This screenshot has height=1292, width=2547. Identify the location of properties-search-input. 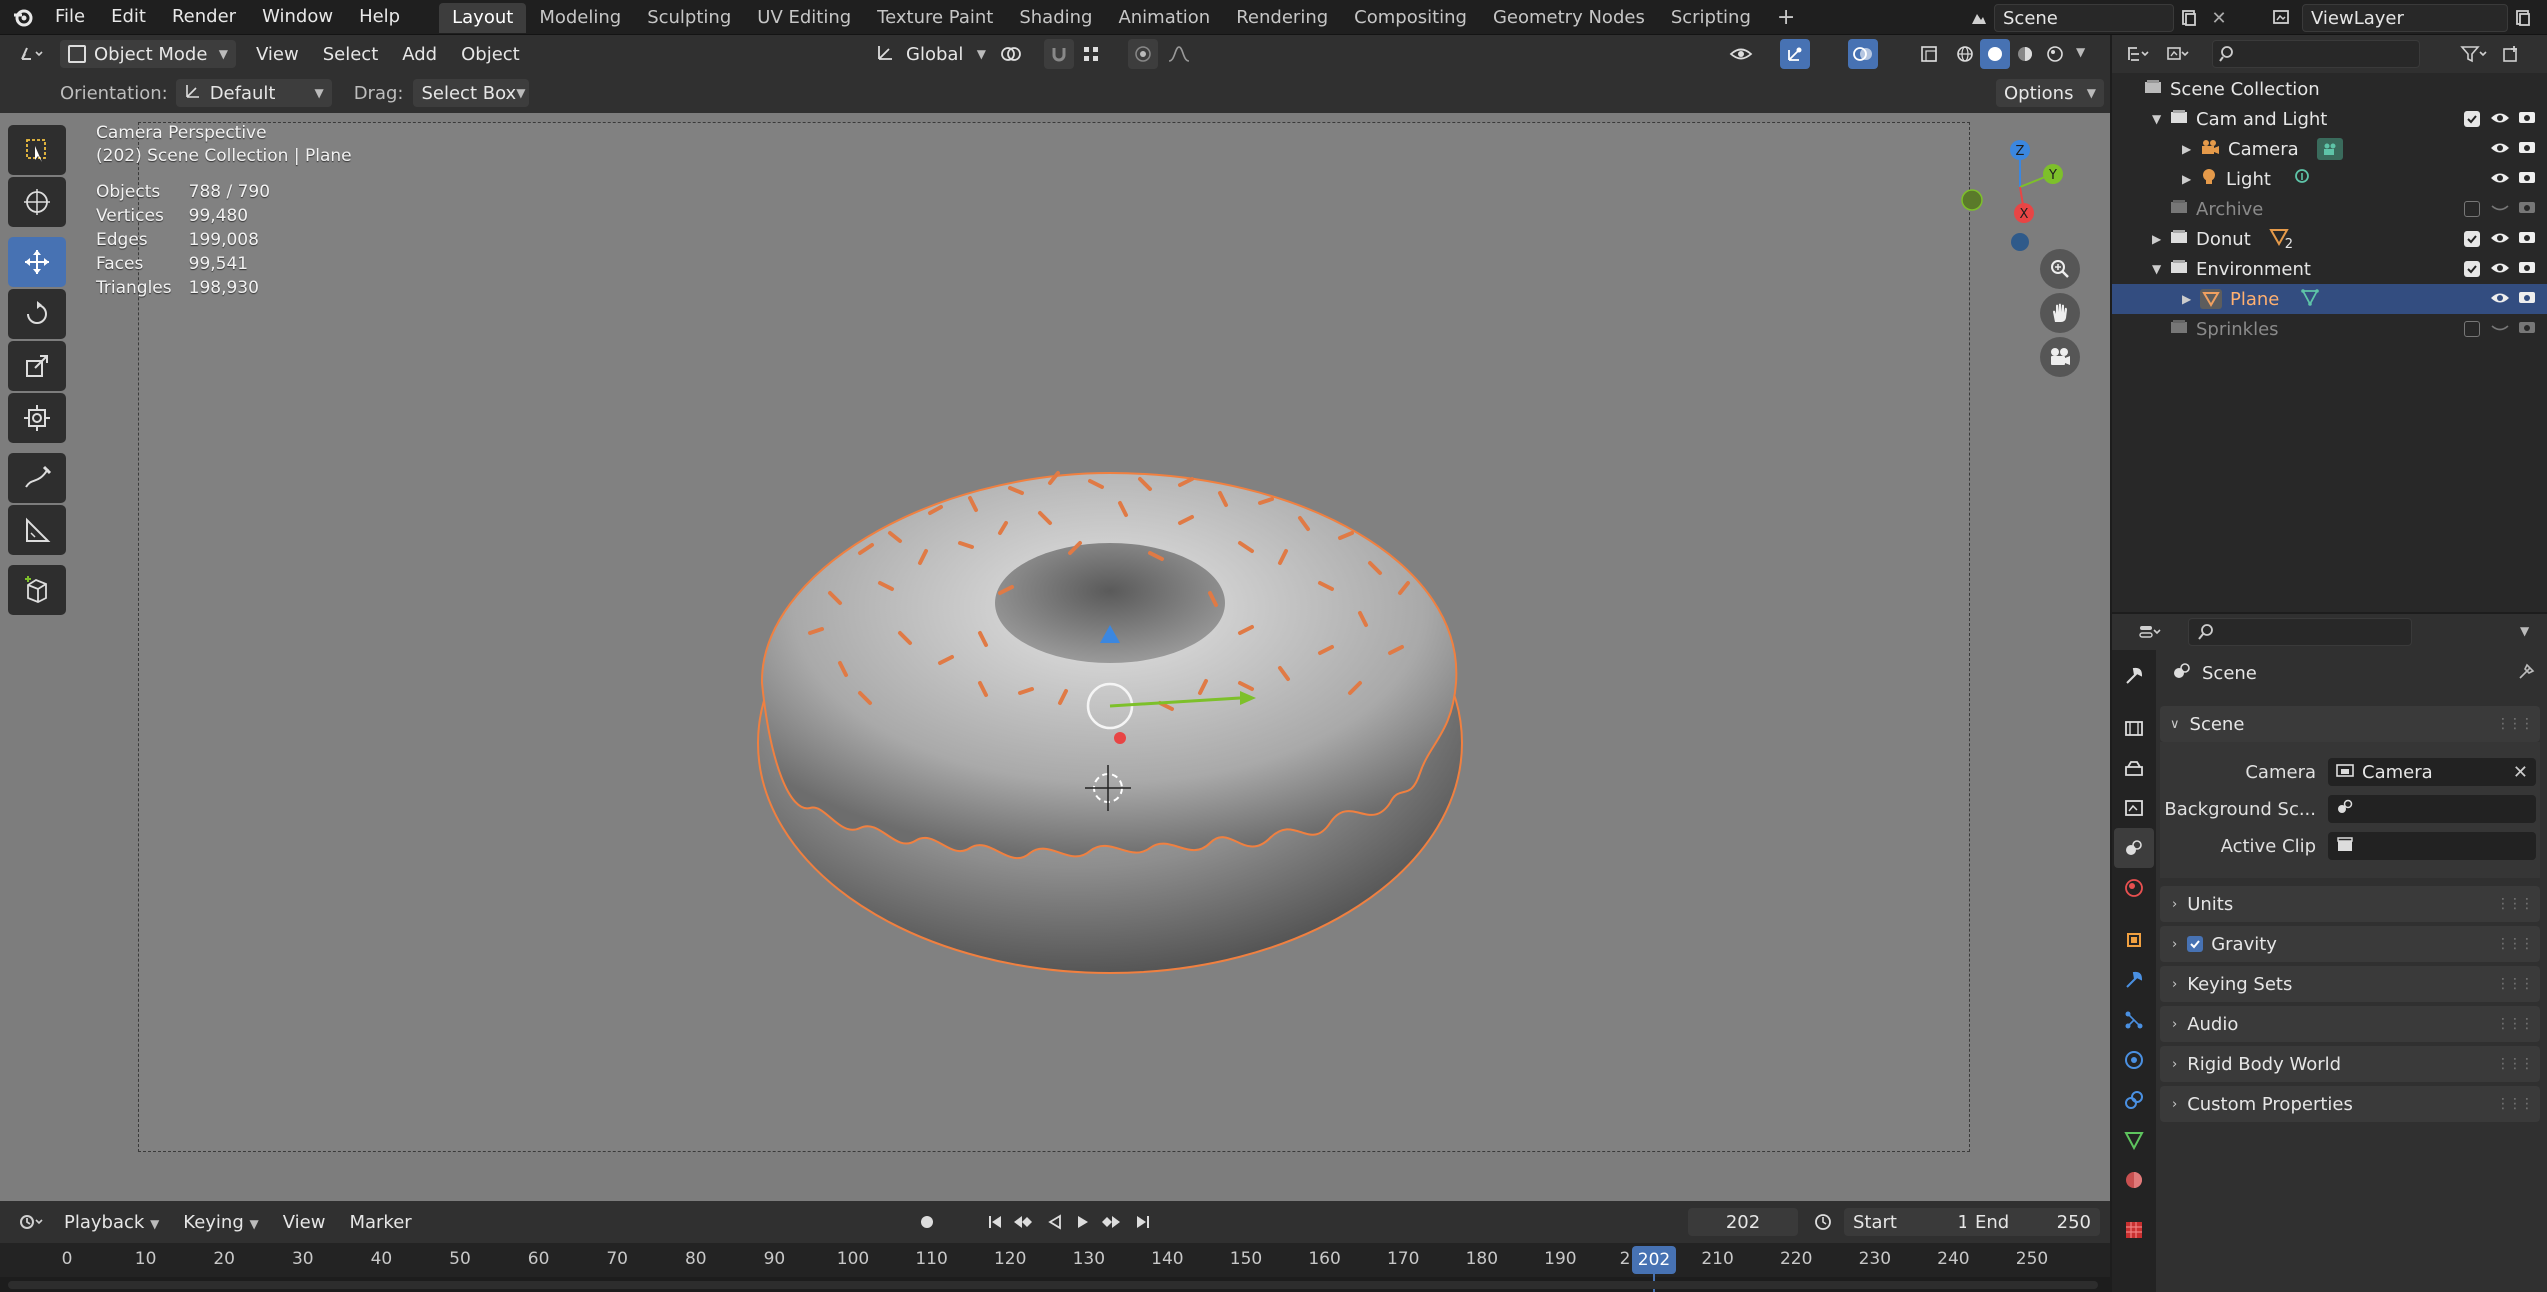
(2300, 632).